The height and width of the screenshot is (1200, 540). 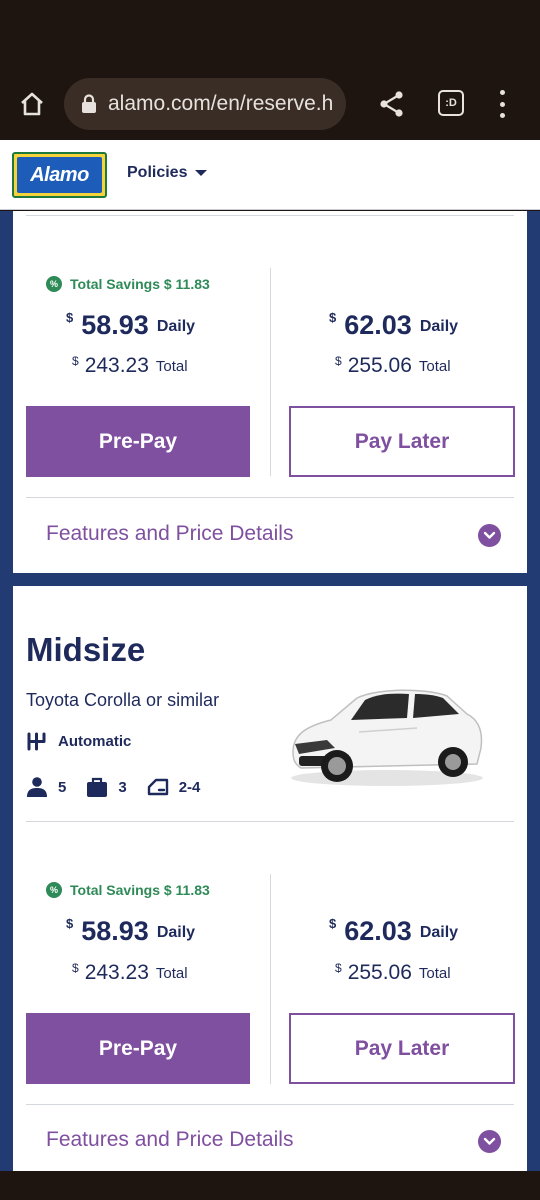 What do you see at coordinates (270, 35) in the screenshot?
I see `status-bar` at bounding box center [270, 35].